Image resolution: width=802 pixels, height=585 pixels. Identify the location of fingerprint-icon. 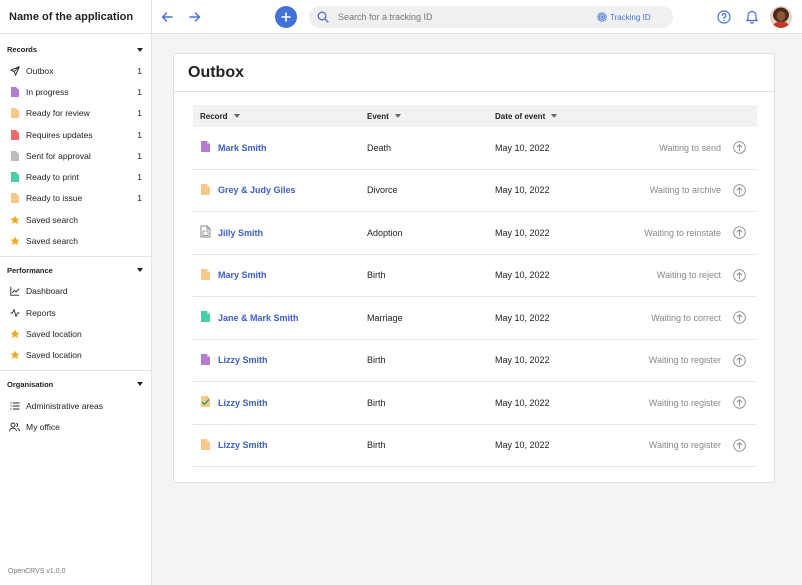
(602, 17).